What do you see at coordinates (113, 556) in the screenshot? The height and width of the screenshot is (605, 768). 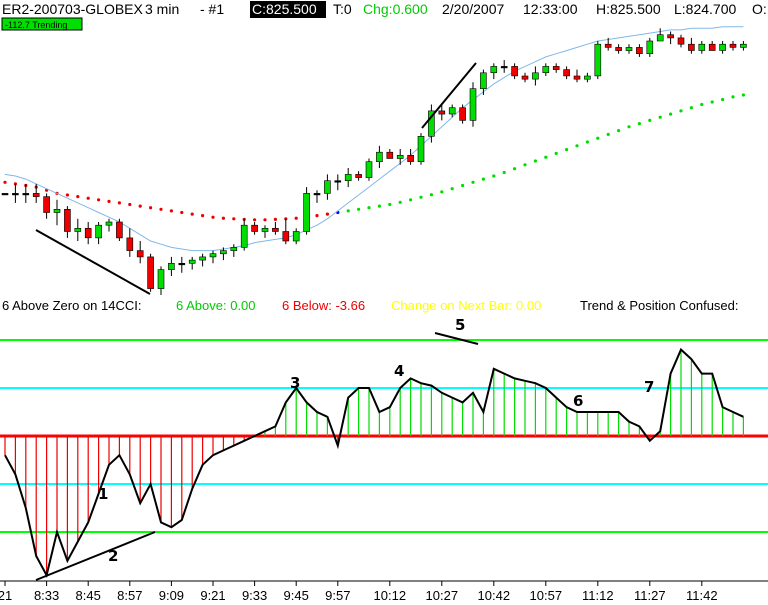 I see `annotation-2: 2` at bounding box center [113, 556].